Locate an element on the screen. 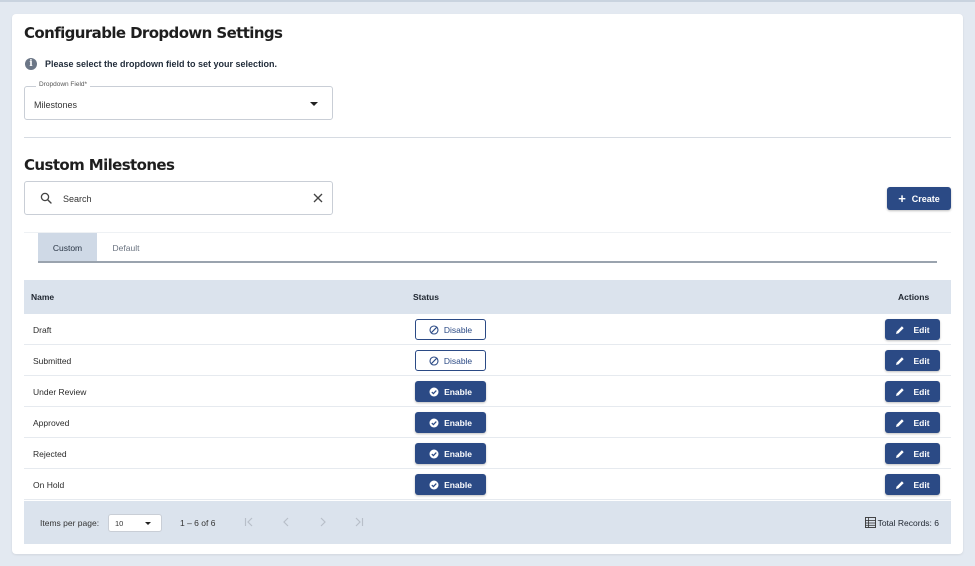 The width and height of the screenshot is (975, 566). dropdown-field-select: Dropdown Field* Milestones is located at coordinates (178, 100).